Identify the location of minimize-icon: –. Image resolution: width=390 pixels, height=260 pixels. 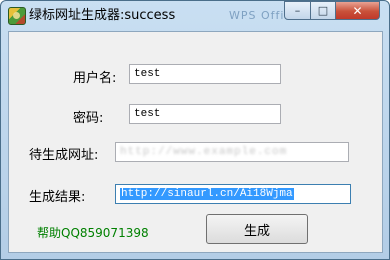
(297, 10).